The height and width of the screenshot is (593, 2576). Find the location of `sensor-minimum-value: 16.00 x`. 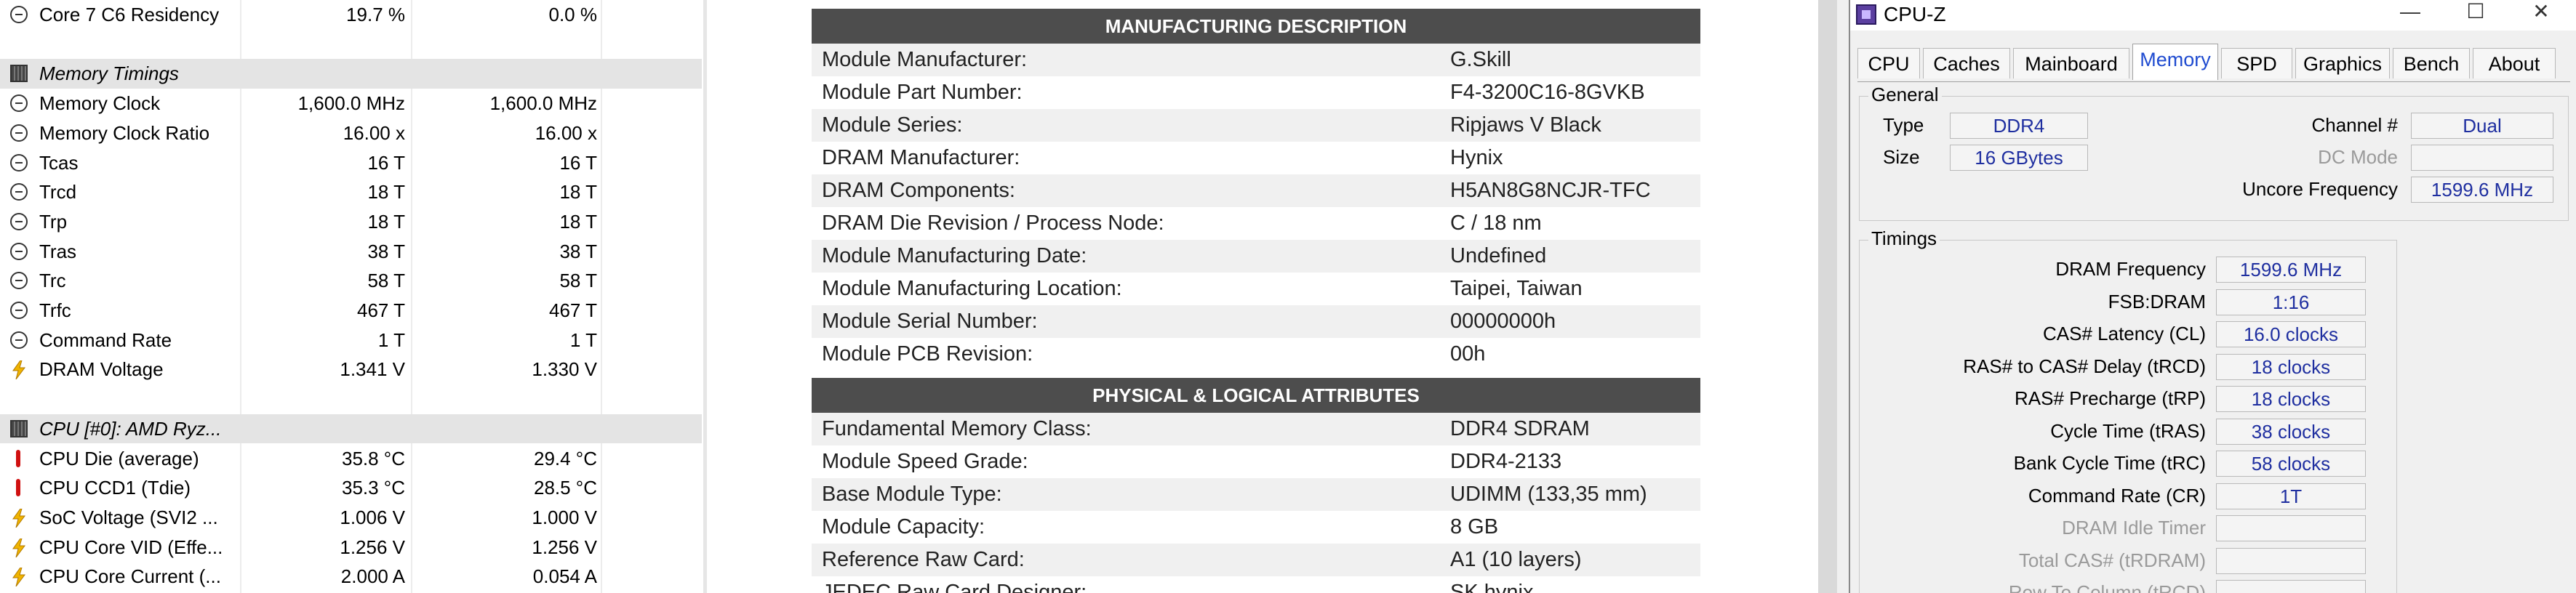

sensor-minimum-value: 16.00 x is located at coordinates (566, 132).